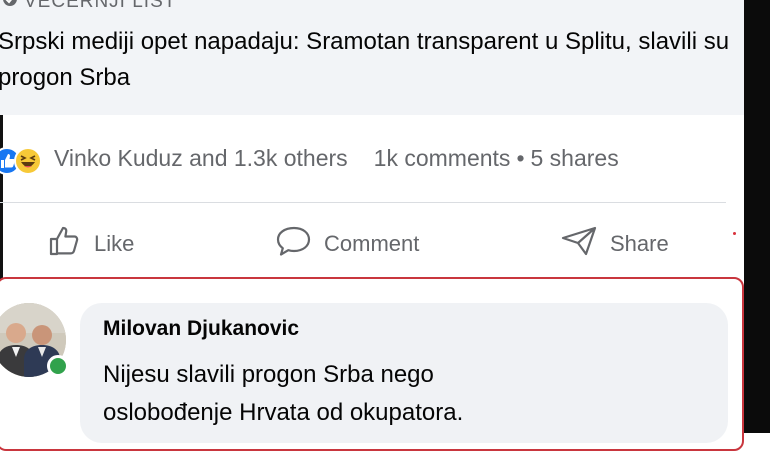 The image size is (770, 451). I want to click on comment-button: Comment, so click(347, 244).